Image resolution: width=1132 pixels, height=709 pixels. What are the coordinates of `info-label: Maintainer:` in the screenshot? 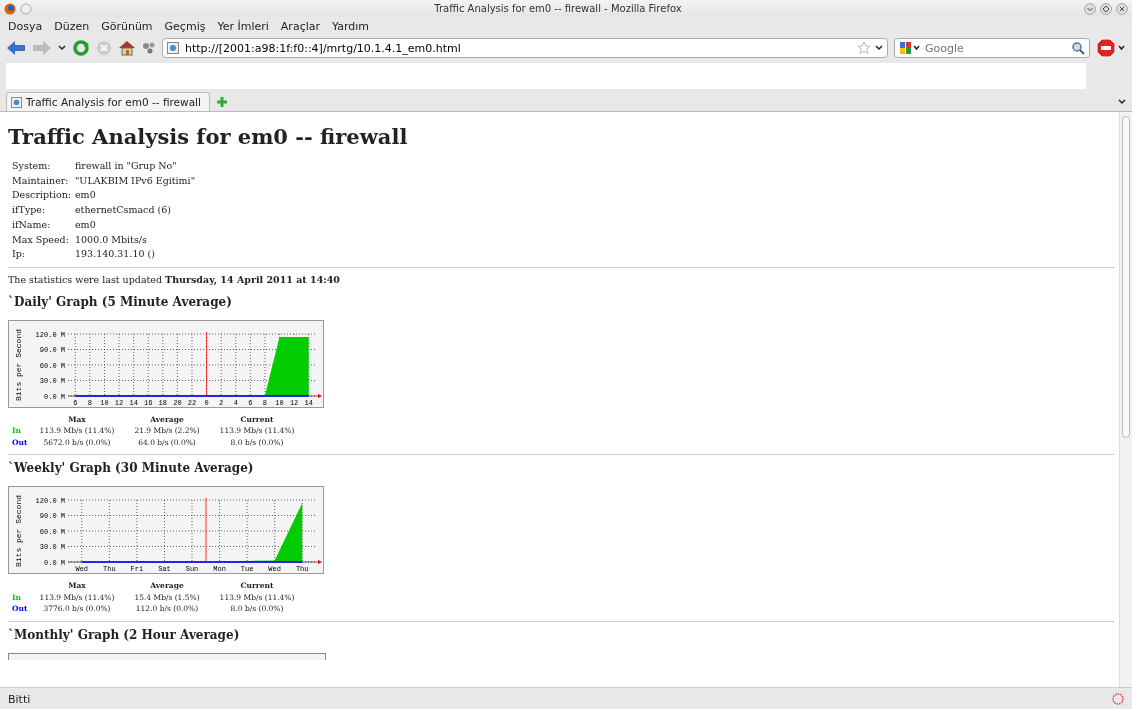 It's located at (41, 180).